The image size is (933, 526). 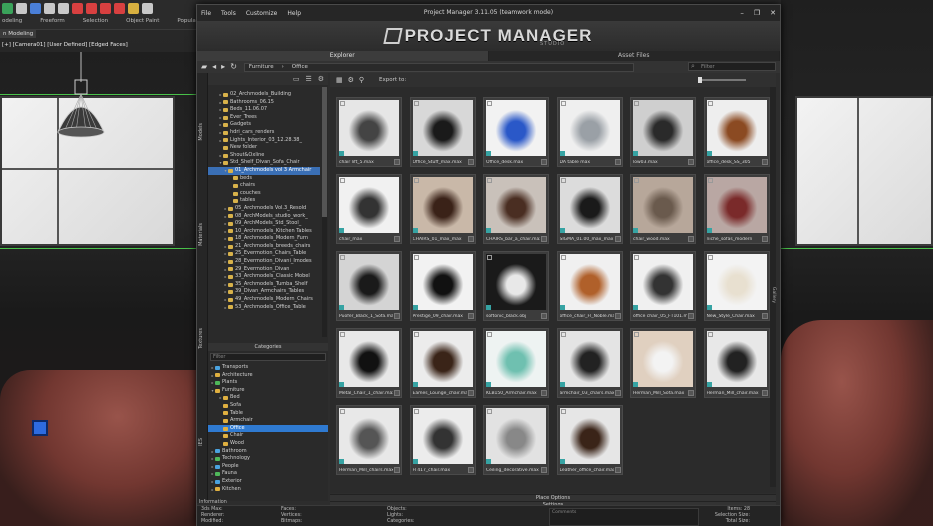 What do you see at coordinates (264, 292) in the screenshot?
I see `tree-folder-item: ▸ 39_Divan_Armchairs_Tables` at bounding box center [264, 292].